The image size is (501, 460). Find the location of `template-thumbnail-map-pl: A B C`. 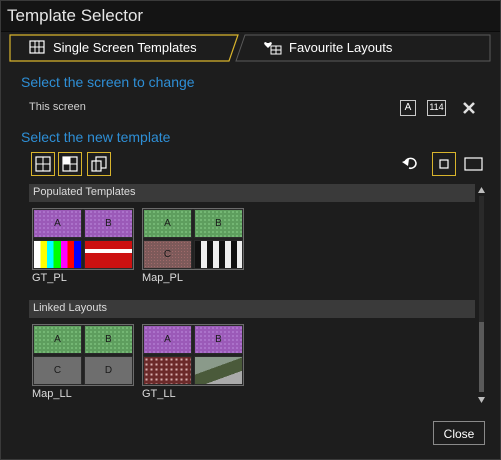

template-thumbnail-map-pl: A B C is located at coordinates (193, 239).